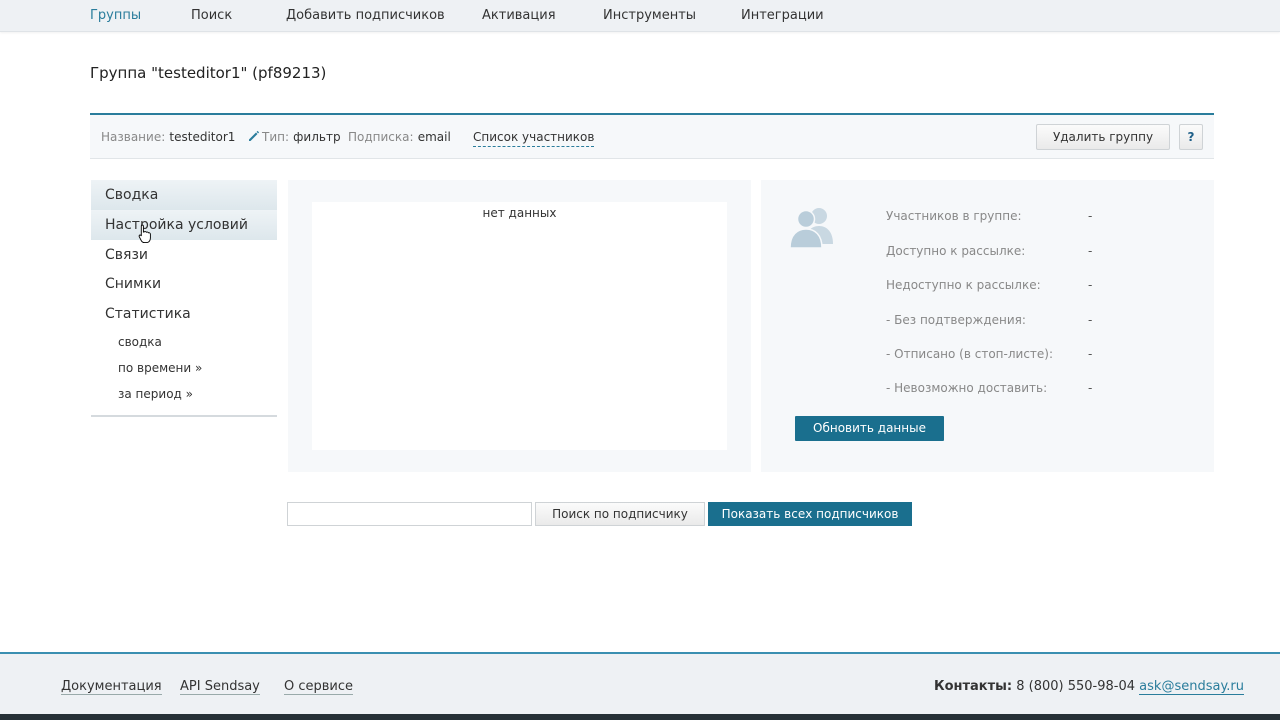  Describe the element at coordinates (254, 136) in the screenshot. I see `pencil-icon` at that location.